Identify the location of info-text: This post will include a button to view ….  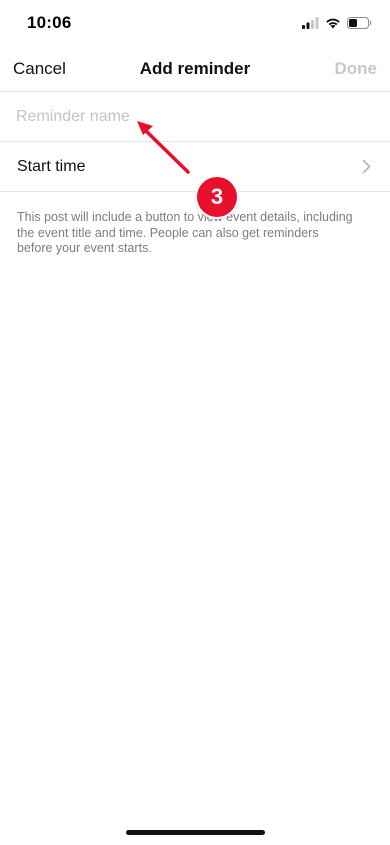
(185, 232).